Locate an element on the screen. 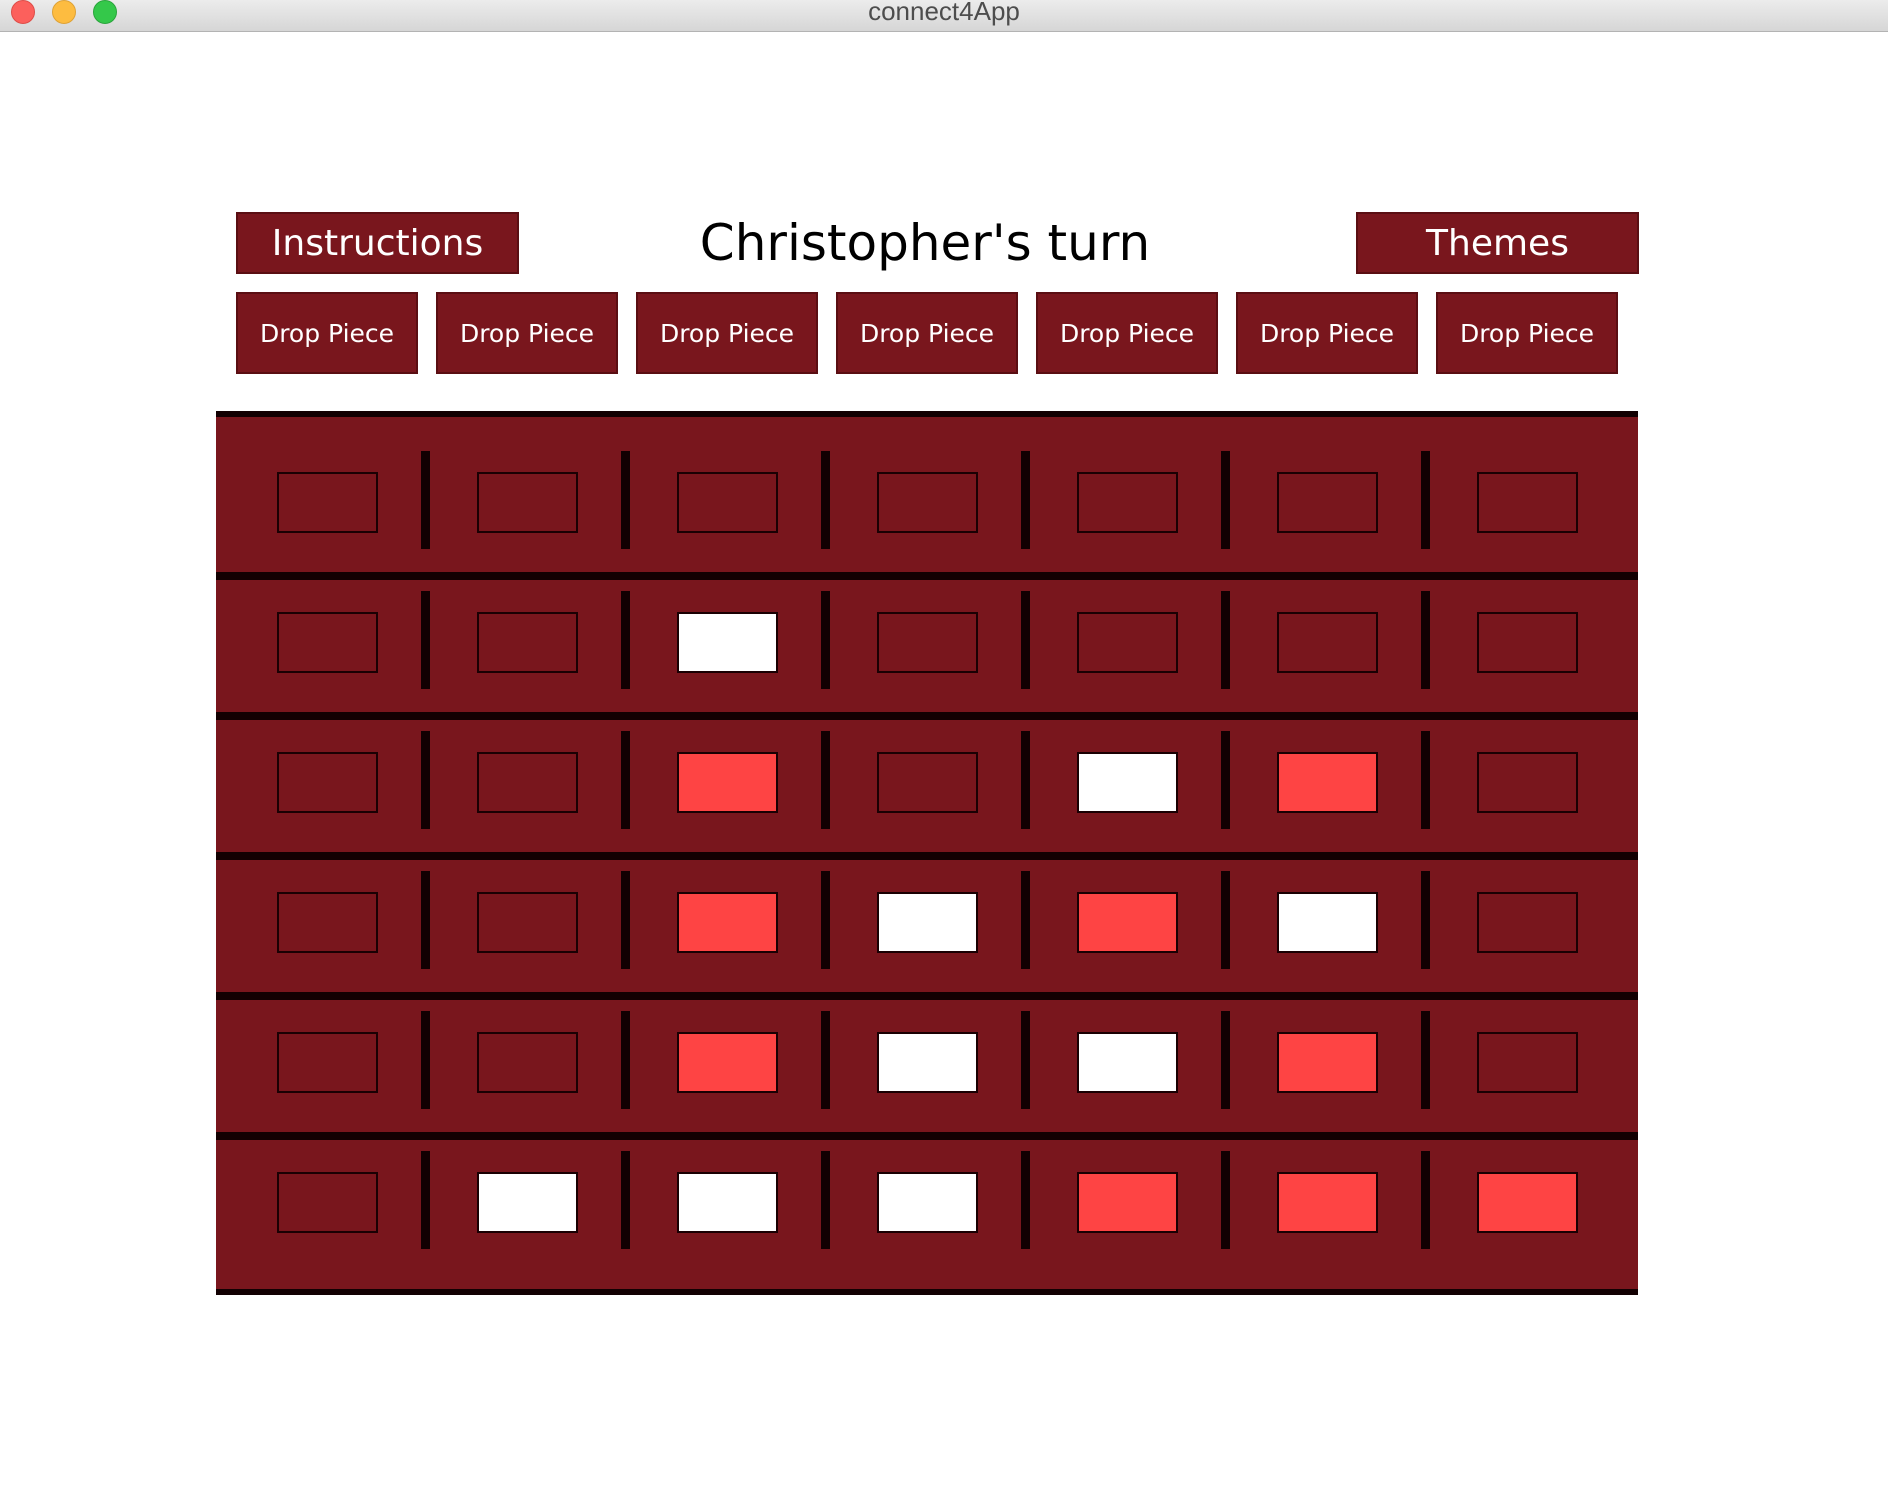 The image size is (1888, 1506). board-cell-r1-c1-empty is located at coordinates (327, 502).